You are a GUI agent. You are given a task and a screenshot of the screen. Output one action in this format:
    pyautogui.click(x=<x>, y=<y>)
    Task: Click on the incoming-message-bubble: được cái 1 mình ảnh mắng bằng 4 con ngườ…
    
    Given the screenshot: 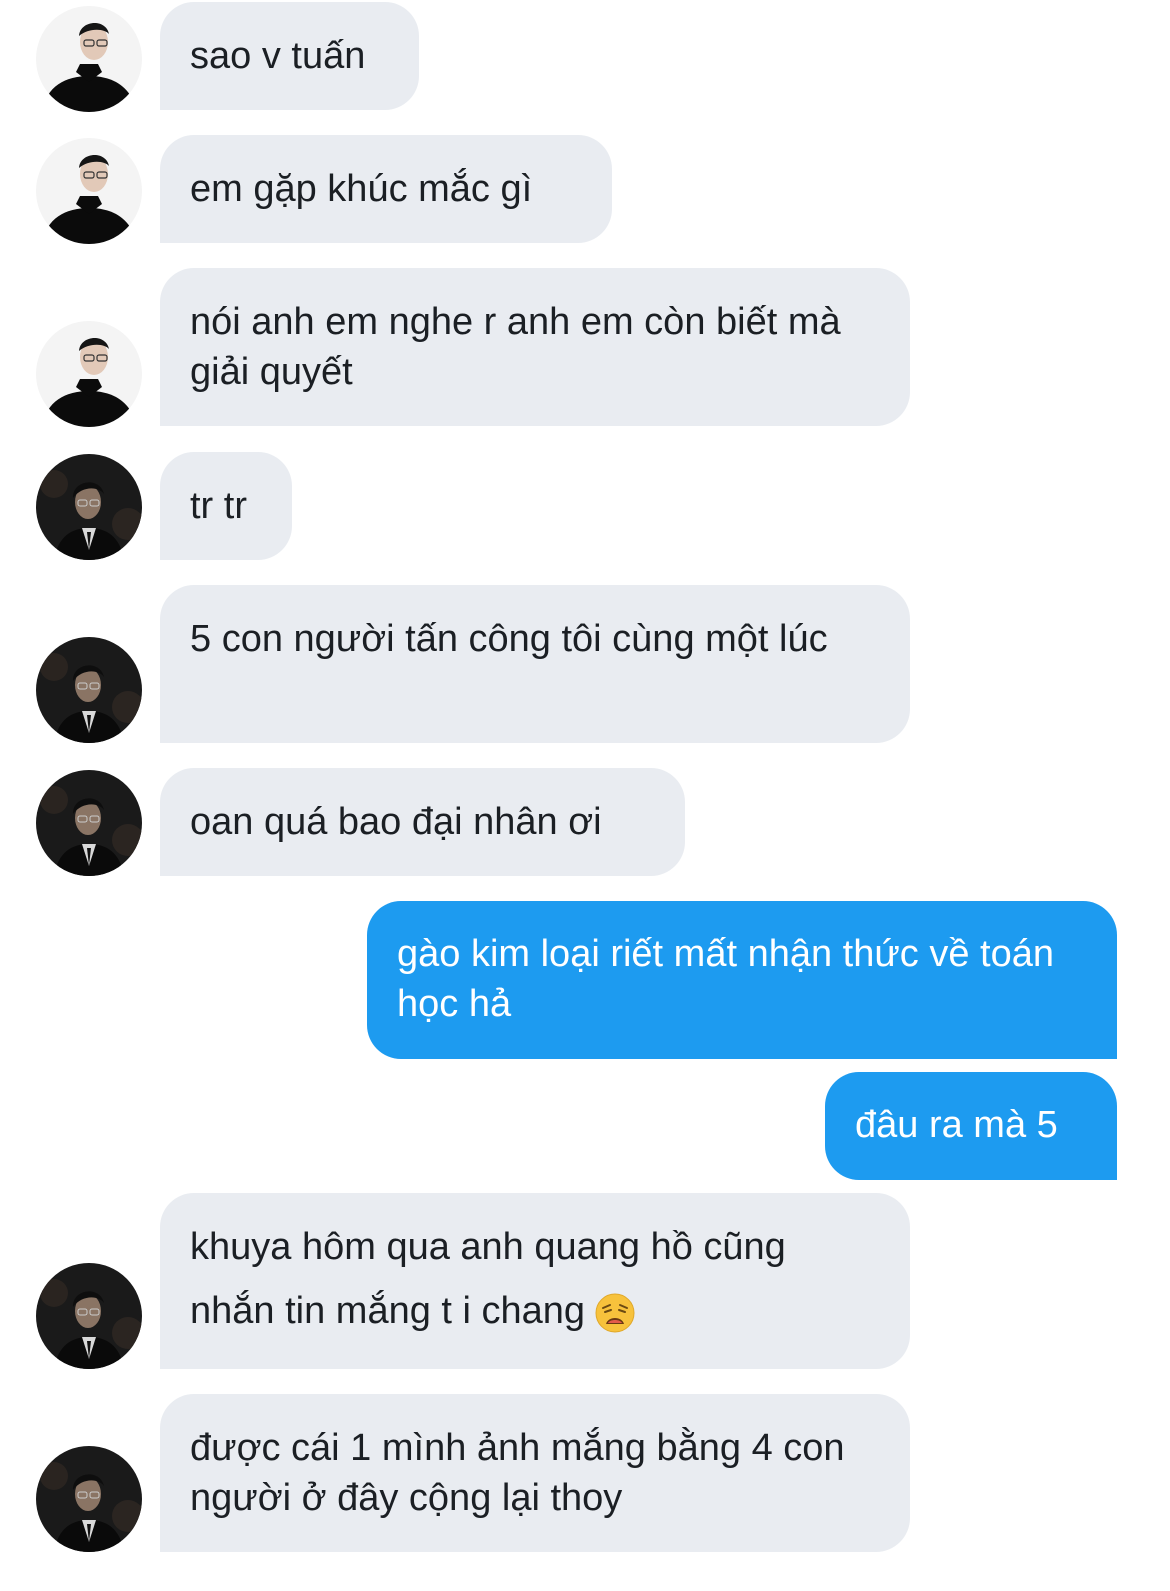 What is the action you would take?
    pyautogui.click(x=535, y=1473)
    